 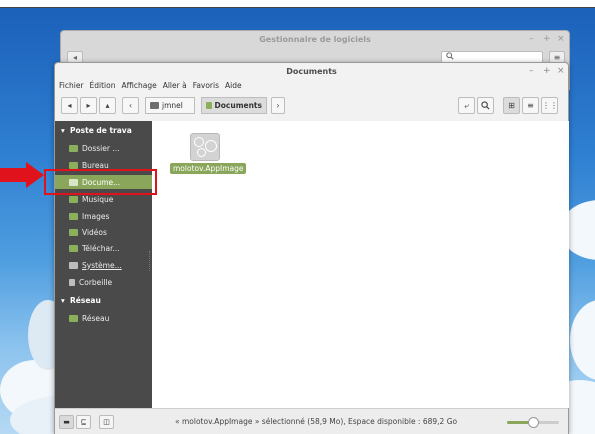 I want to click on window-title: Documents, so click(x=311, y=71).